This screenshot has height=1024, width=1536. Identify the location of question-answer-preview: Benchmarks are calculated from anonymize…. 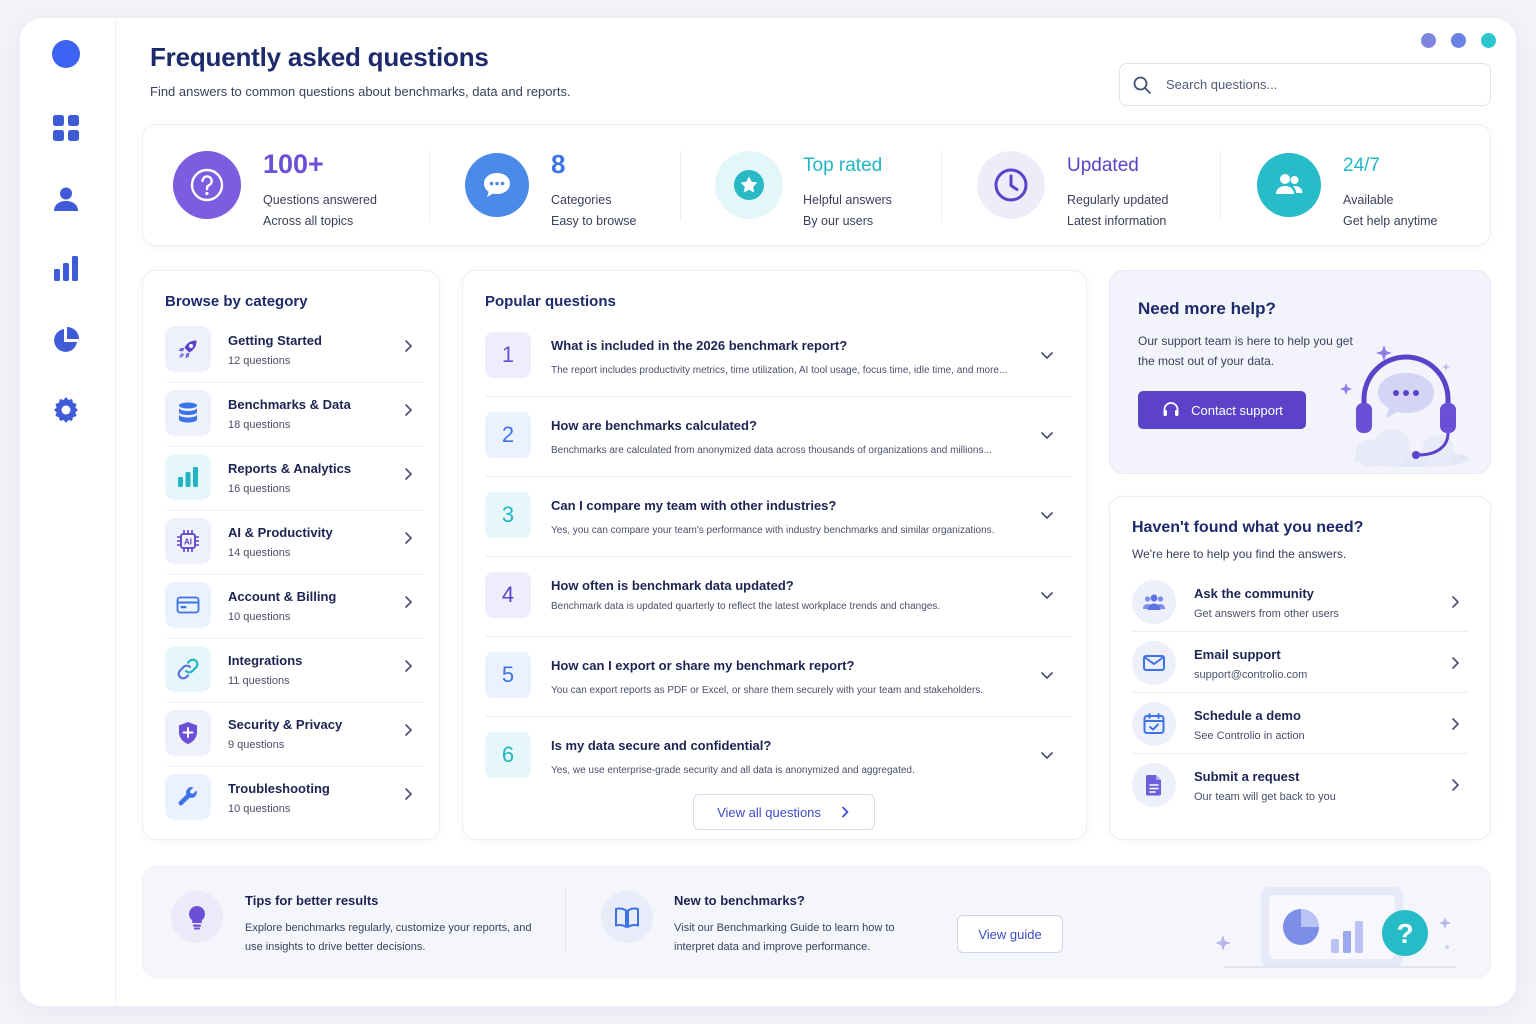
(771, 450).